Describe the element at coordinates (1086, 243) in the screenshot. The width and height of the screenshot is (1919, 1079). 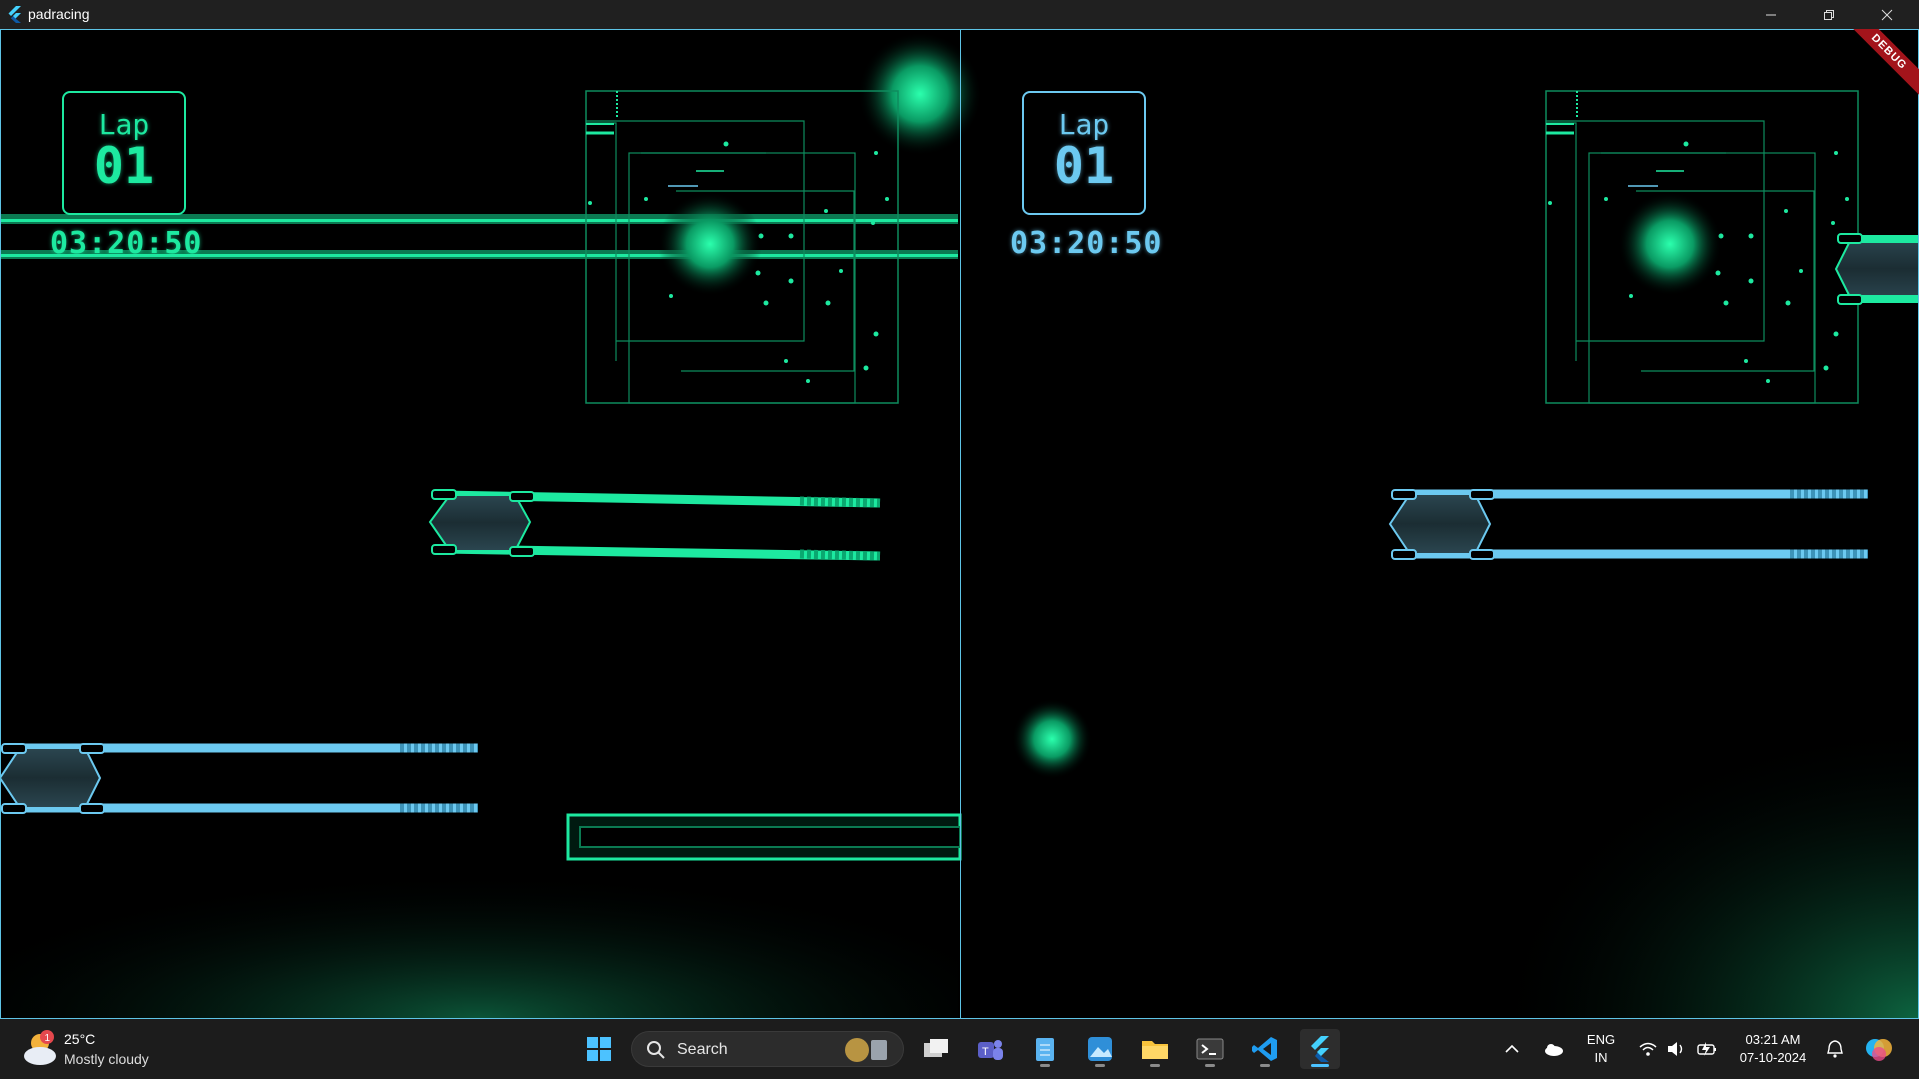
I see `race-timer-player2: 03:20:50` at that location.